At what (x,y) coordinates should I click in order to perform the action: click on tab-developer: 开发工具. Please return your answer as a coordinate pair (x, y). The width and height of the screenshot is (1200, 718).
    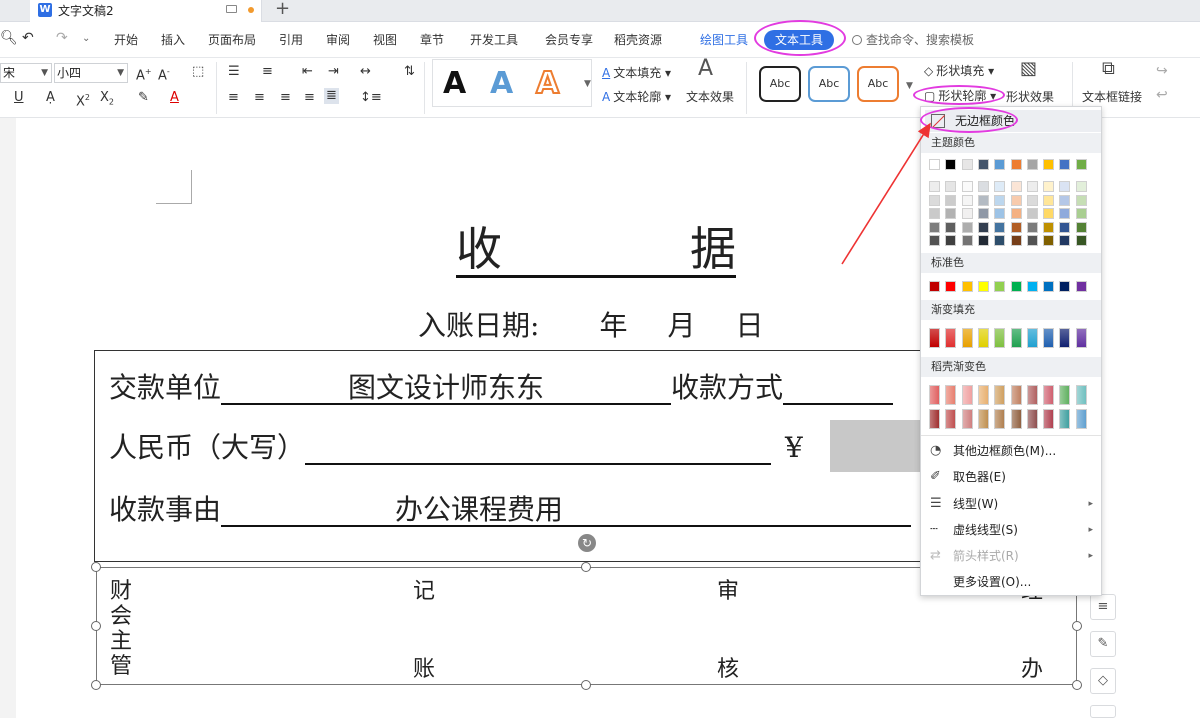
    Looking at the image, I should click on (494, 40).